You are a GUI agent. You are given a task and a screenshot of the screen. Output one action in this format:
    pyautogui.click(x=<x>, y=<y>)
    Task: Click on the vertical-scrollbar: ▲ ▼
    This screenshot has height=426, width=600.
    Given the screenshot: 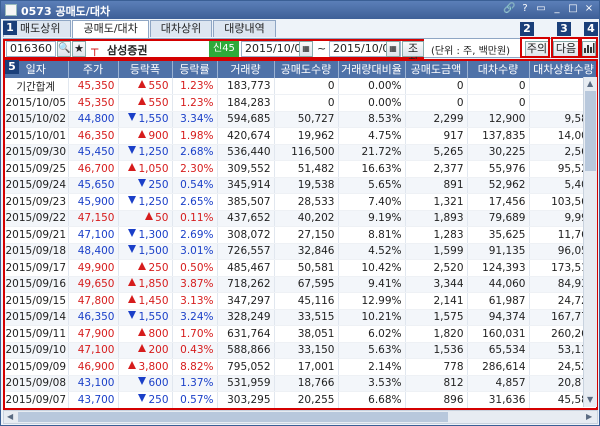 What is the action you would take?
    pyautogui.click(x=590, y=242)
    